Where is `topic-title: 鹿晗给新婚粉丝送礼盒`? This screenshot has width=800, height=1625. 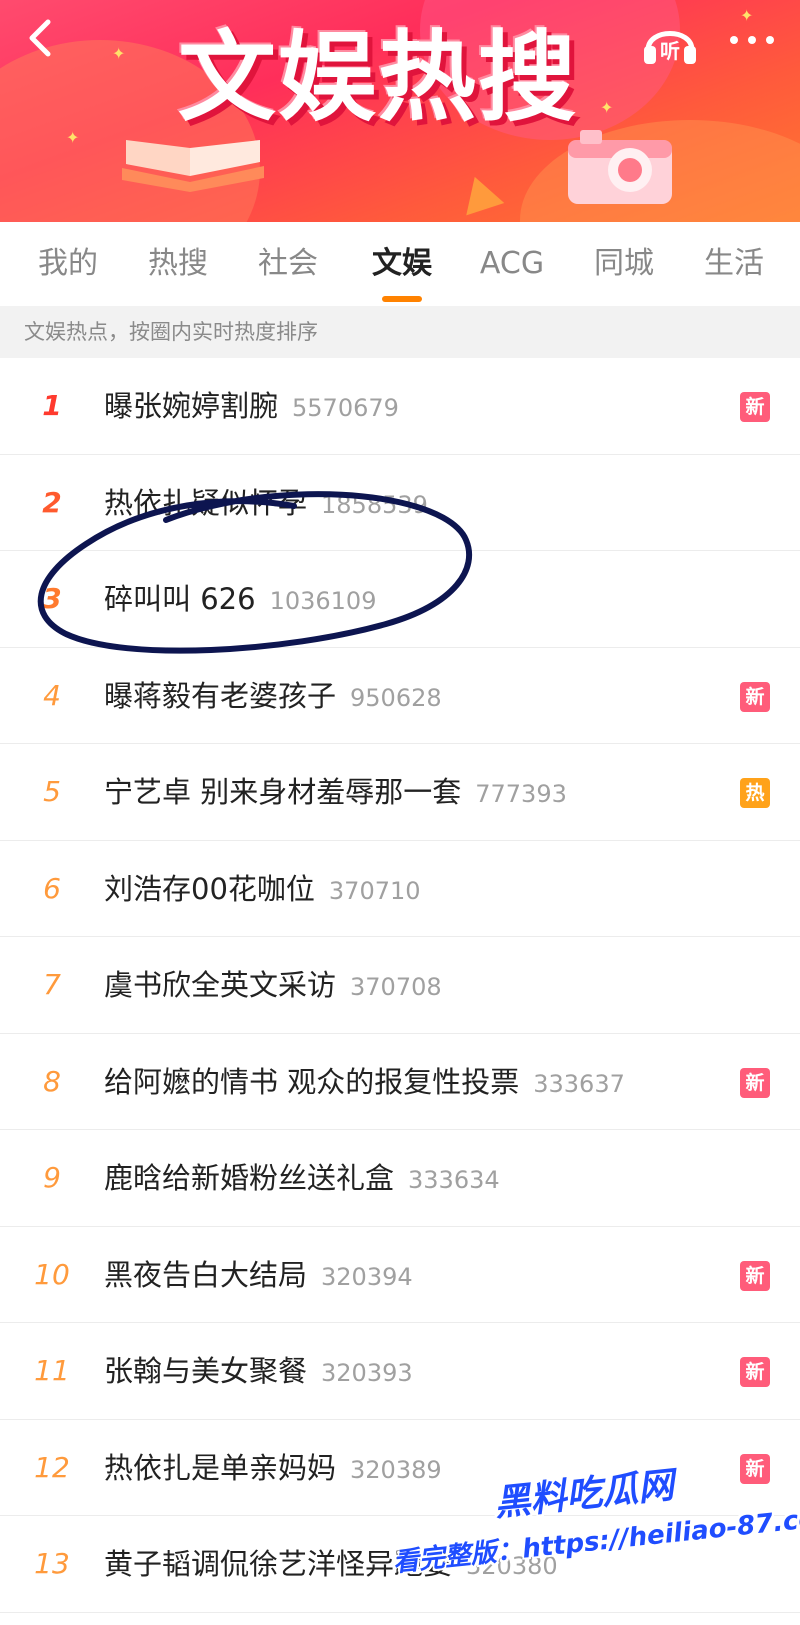
topic-title: 鹿晗给新婚粉丝送礼盒 is located at coordinates (249, 1178).